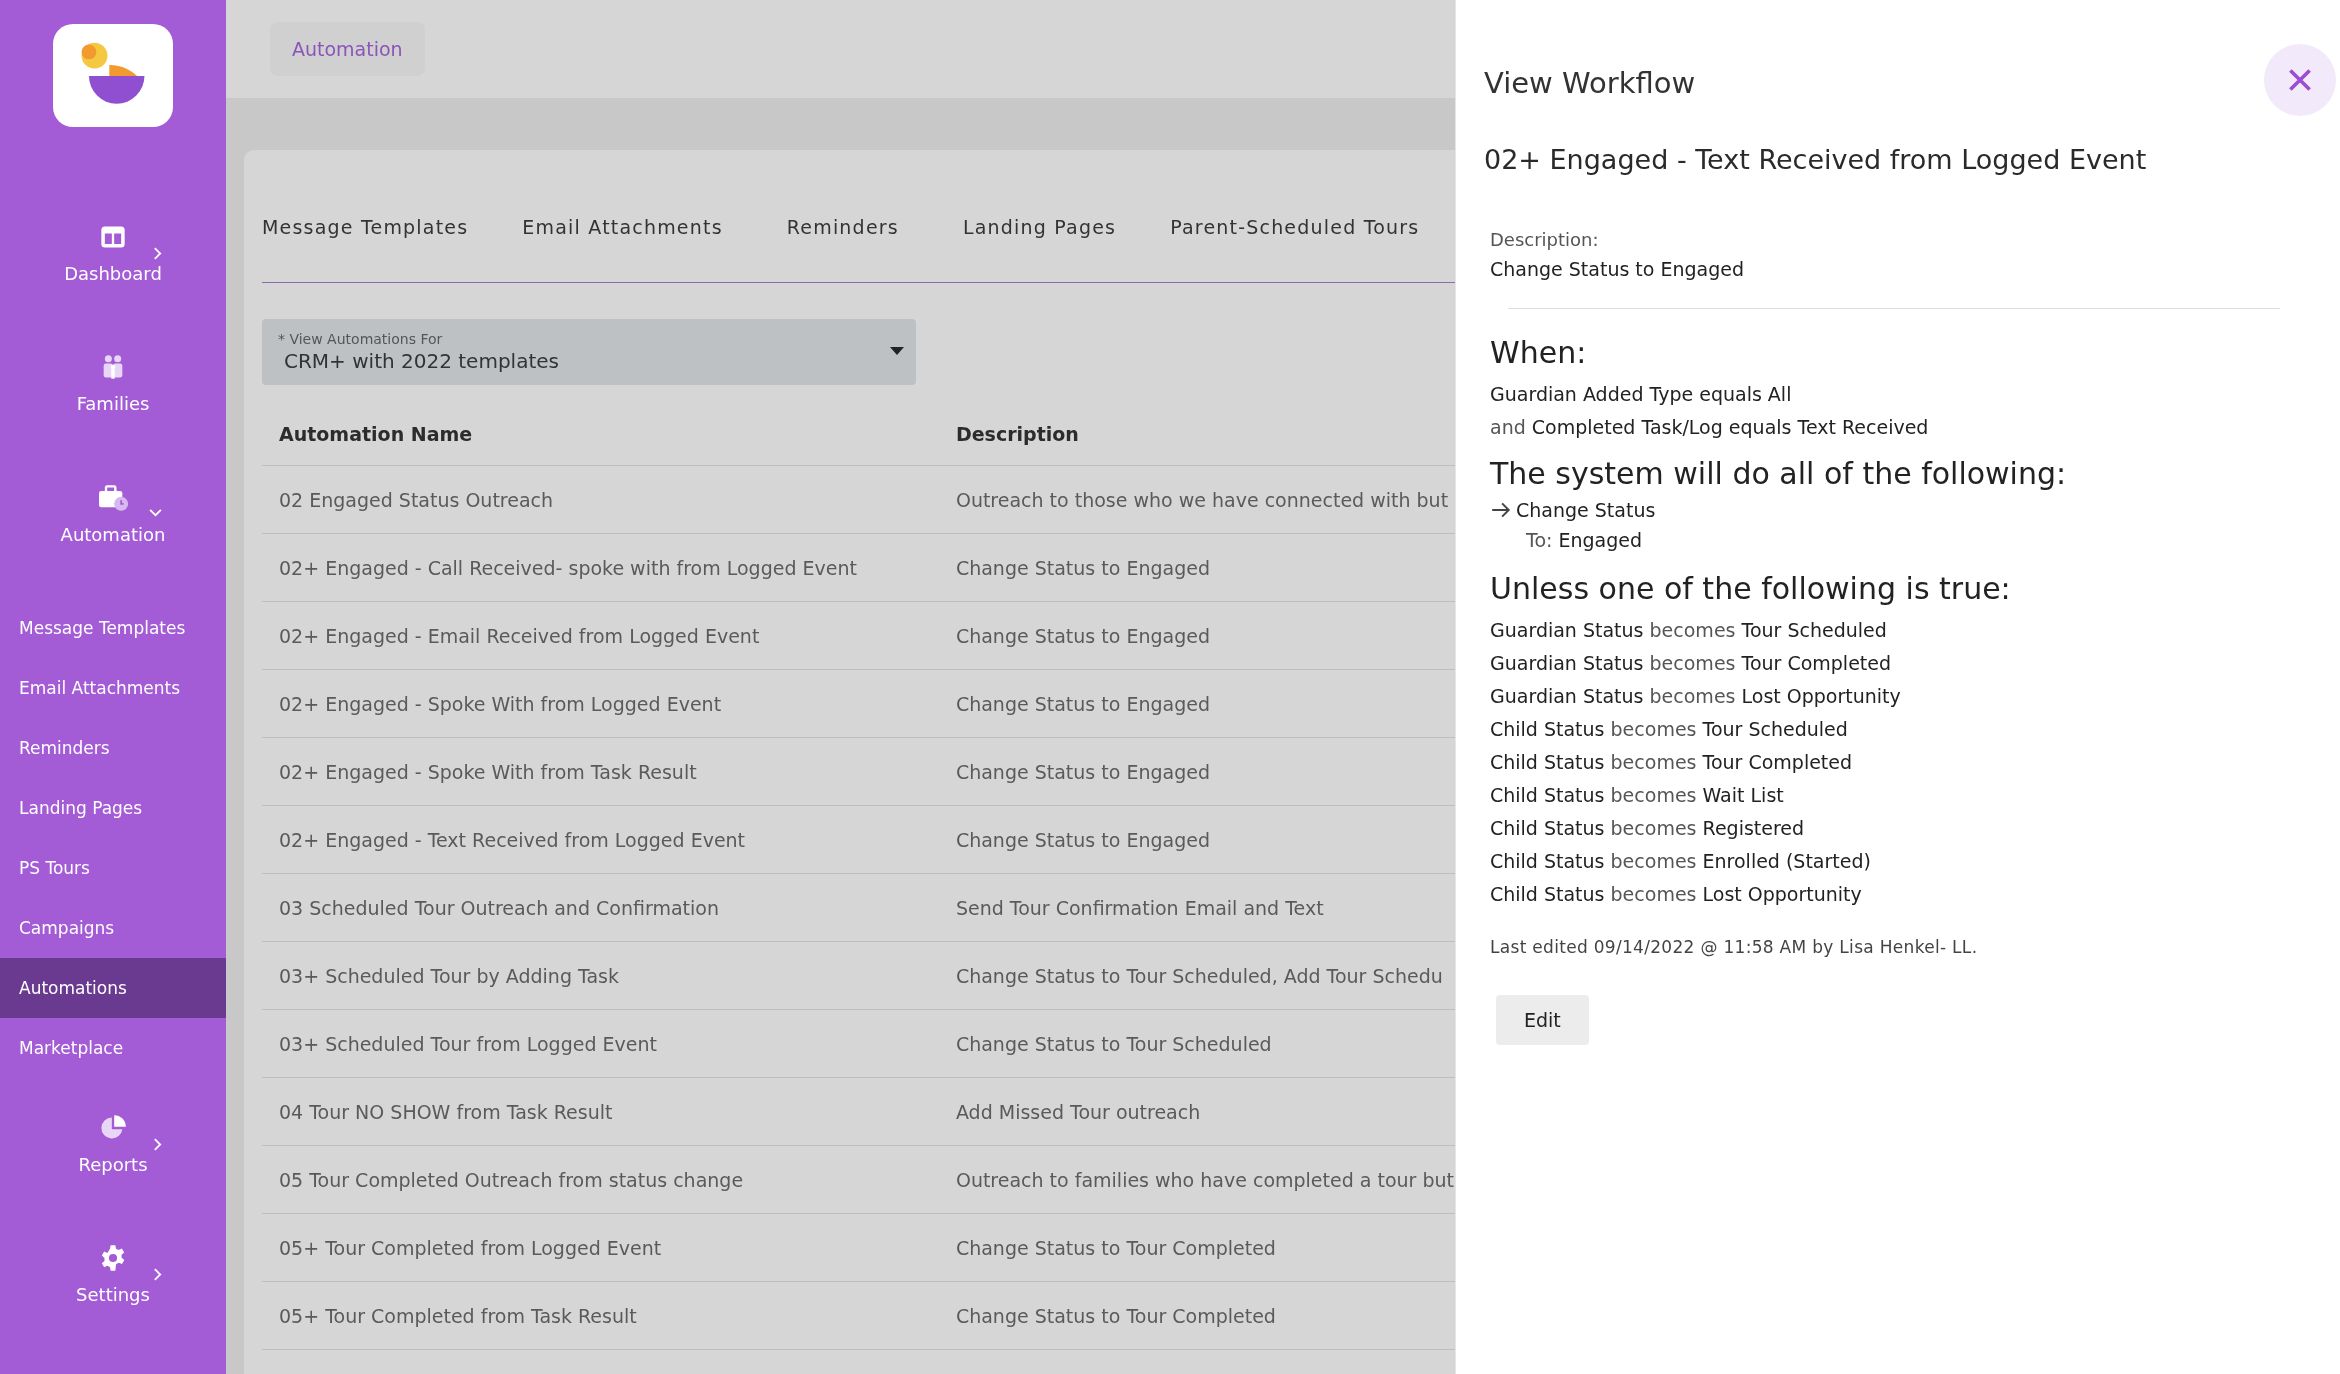 Image resolution: width=2340 pixels, height=1374 pixels. What do you see at coordinates (1730, 427) in the screenshot?
I see `condition-text: Completed Task/Log equals Text Received` at bounding box center [1730, 427].